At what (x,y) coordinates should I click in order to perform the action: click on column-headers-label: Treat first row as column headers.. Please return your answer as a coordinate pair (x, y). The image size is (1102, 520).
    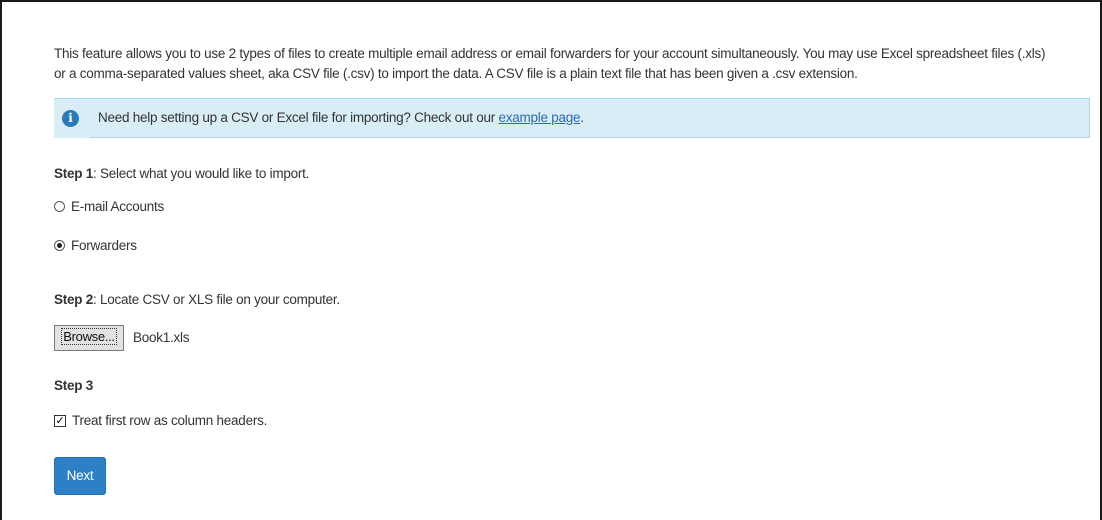
    Looking at the image, I should click on (169, 420).